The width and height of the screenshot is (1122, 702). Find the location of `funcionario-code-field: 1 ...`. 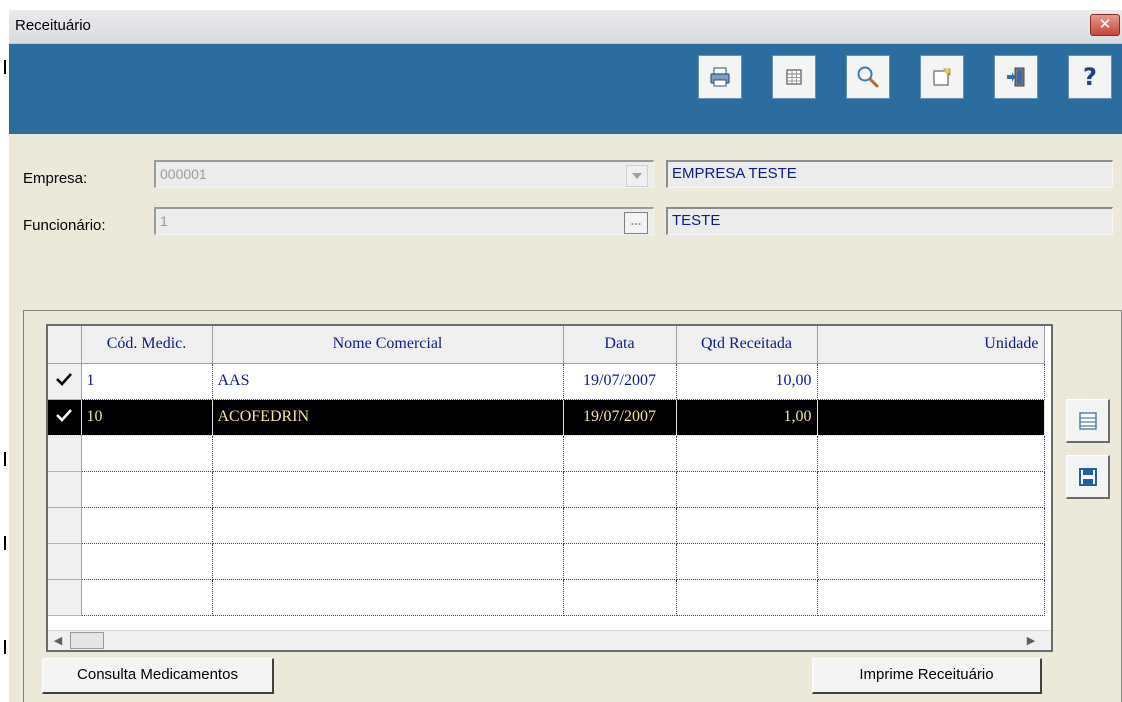

funcionario-code-field: 1 ... is located at coordinates (404, 221).